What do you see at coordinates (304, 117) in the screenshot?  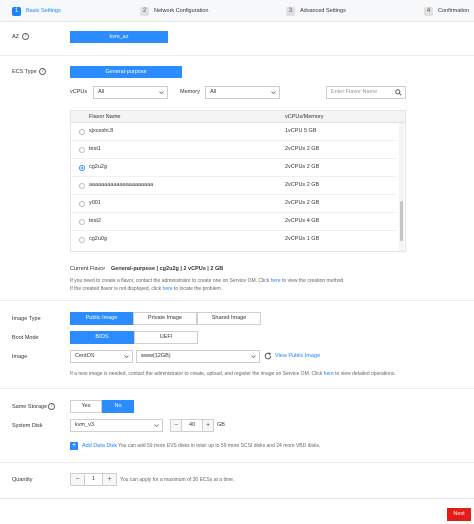 I see `column-header-vcpus-memory: vCPUs/Memory` at bounding box center [304, 117].